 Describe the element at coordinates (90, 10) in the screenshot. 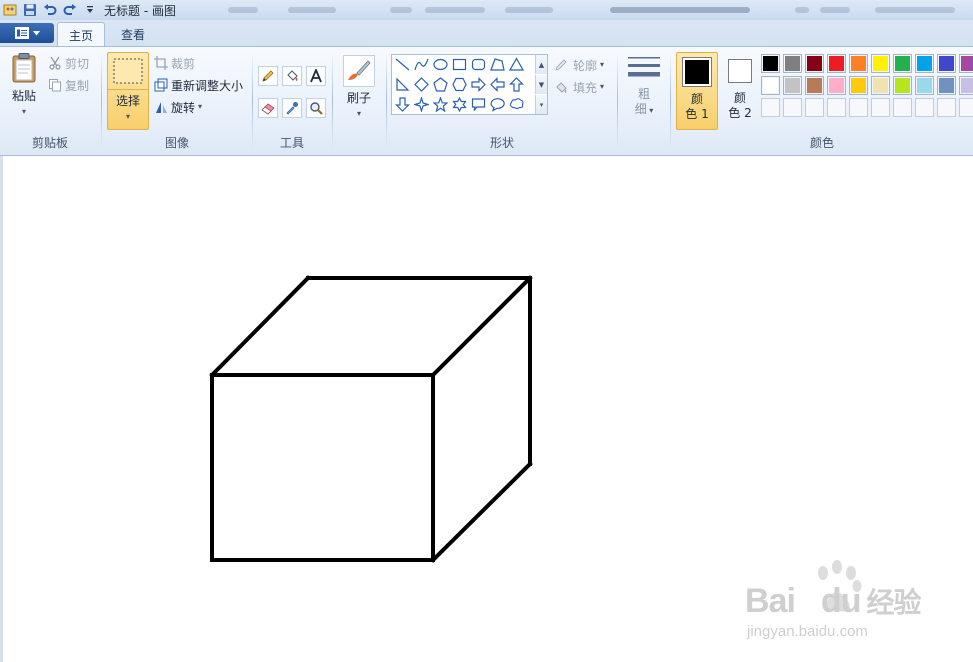

I see `customize-quick-access-icon` at that location.